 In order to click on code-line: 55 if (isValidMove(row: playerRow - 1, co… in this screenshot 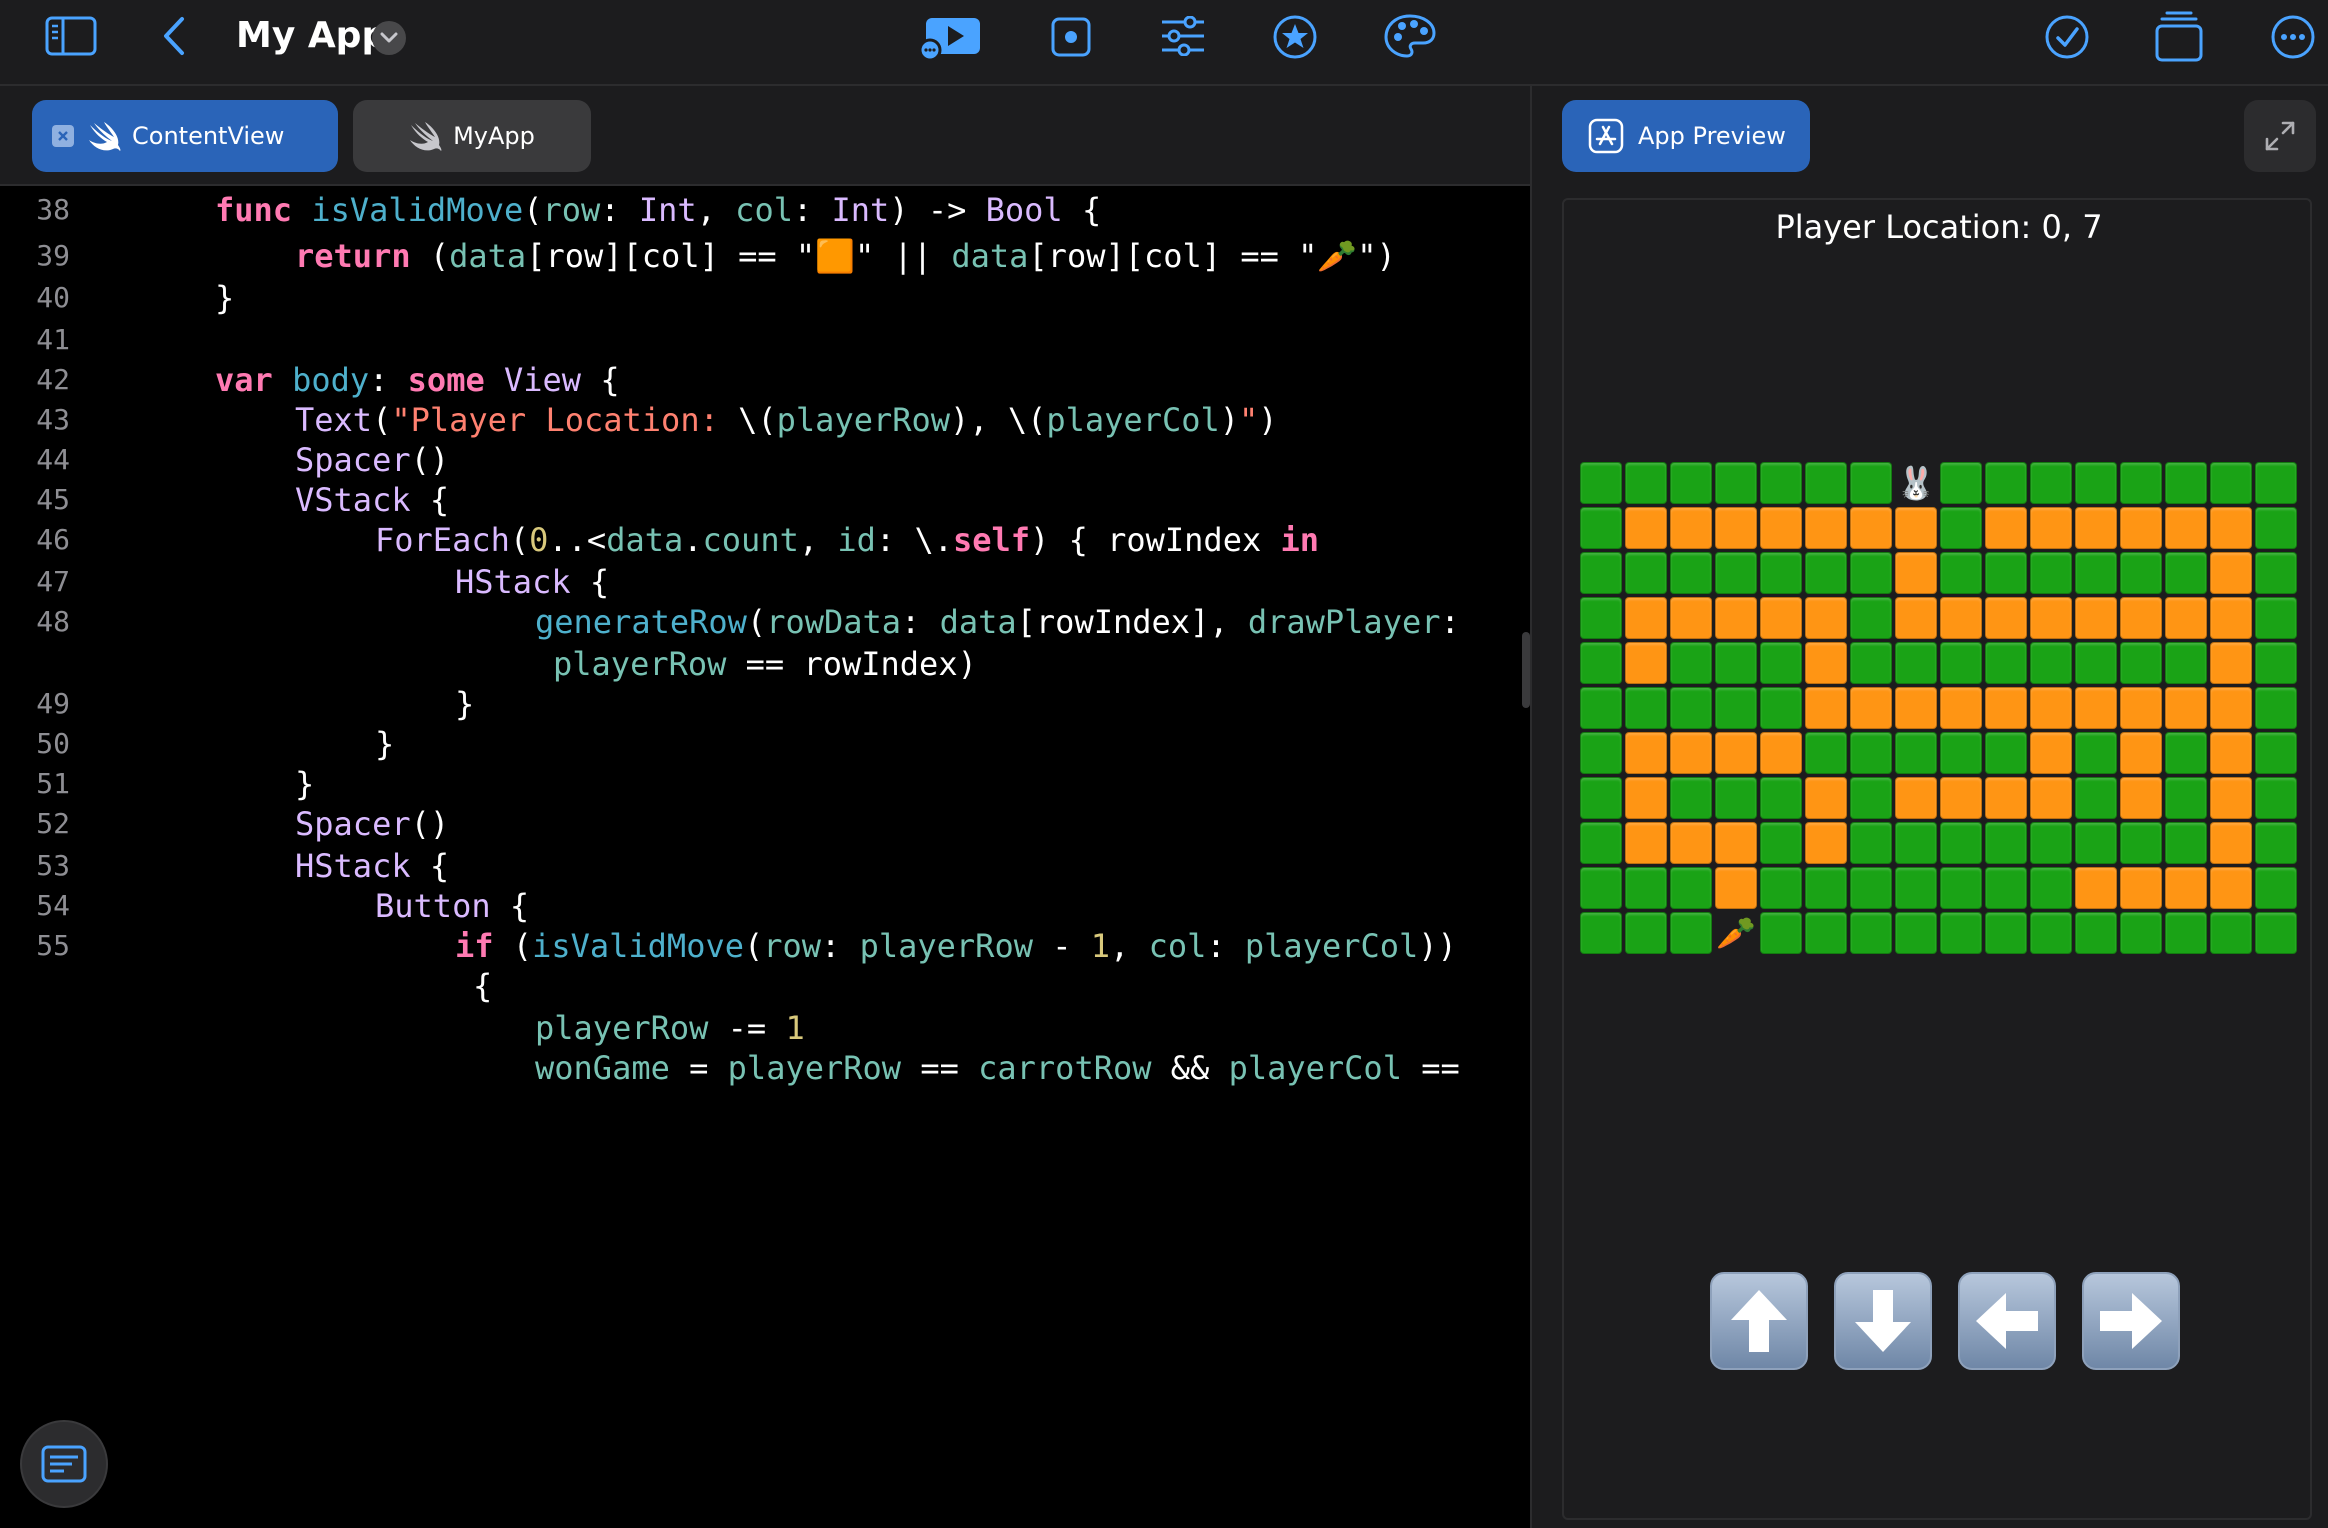, I will do `click(765, 946)`.